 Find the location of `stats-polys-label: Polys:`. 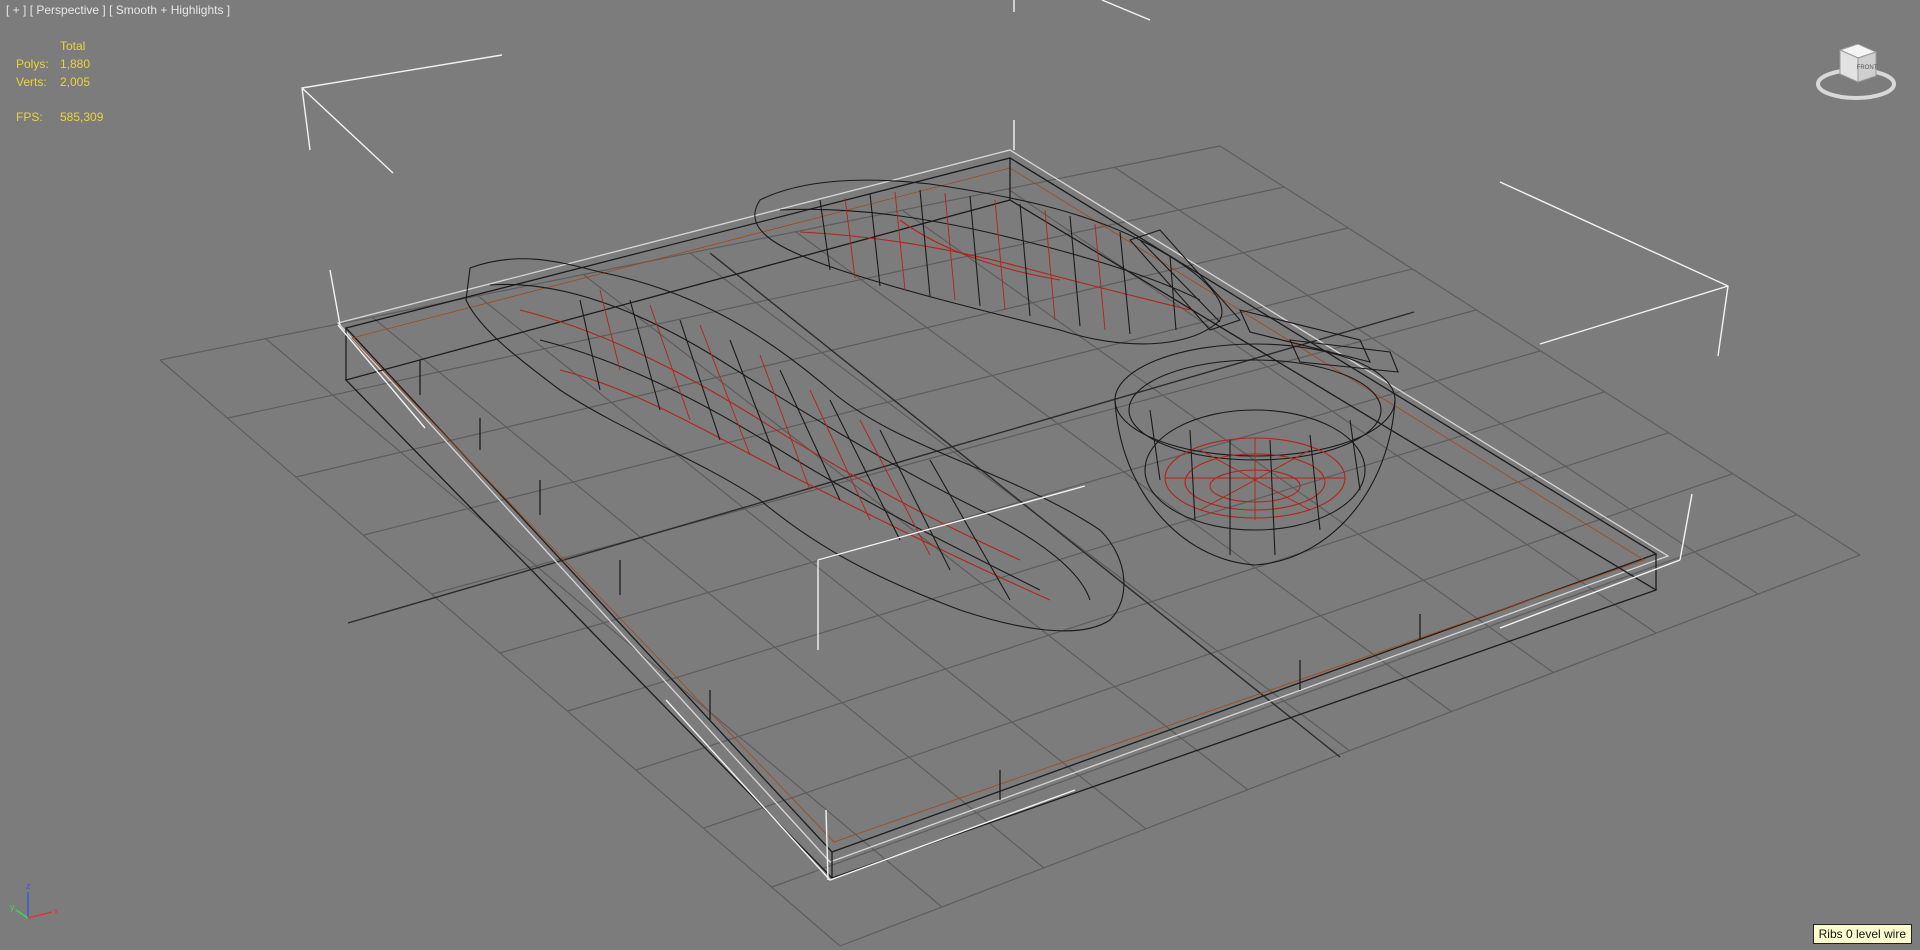

stats-polys-label: Polys: is located at coordinates (32, 64).